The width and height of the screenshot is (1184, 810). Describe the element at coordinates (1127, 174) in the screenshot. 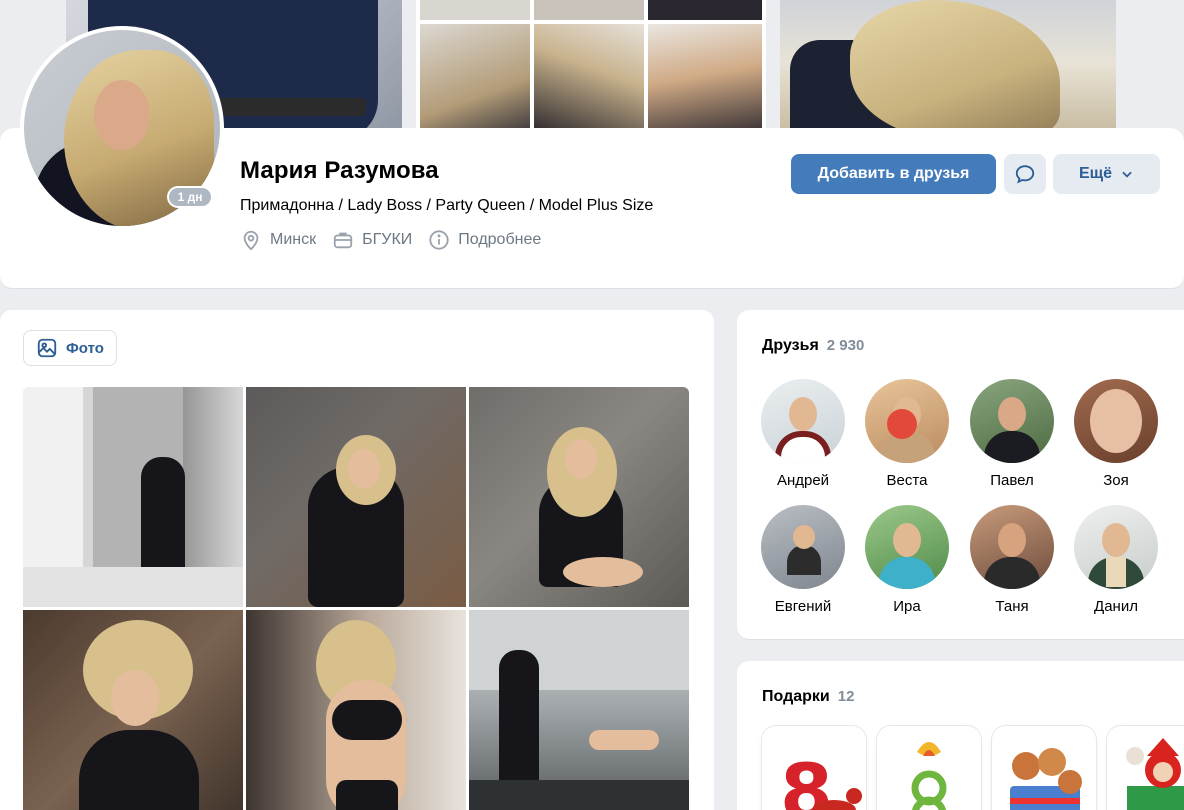

I see `chevron-down-icon` at that location.